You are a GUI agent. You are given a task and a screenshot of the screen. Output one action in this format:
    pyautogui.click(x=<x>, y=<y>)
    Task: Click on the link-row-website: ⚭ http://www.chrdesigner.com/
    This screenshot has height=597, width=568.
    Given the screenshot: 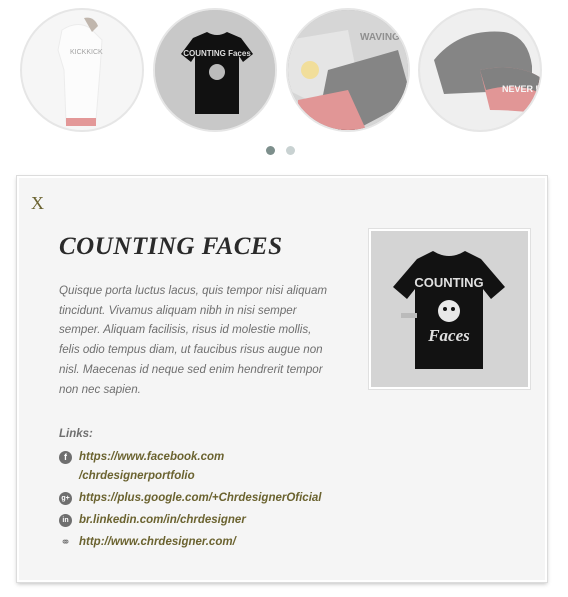 What is the action you would take?
    pyautogui.click(x=147, y=542)
    